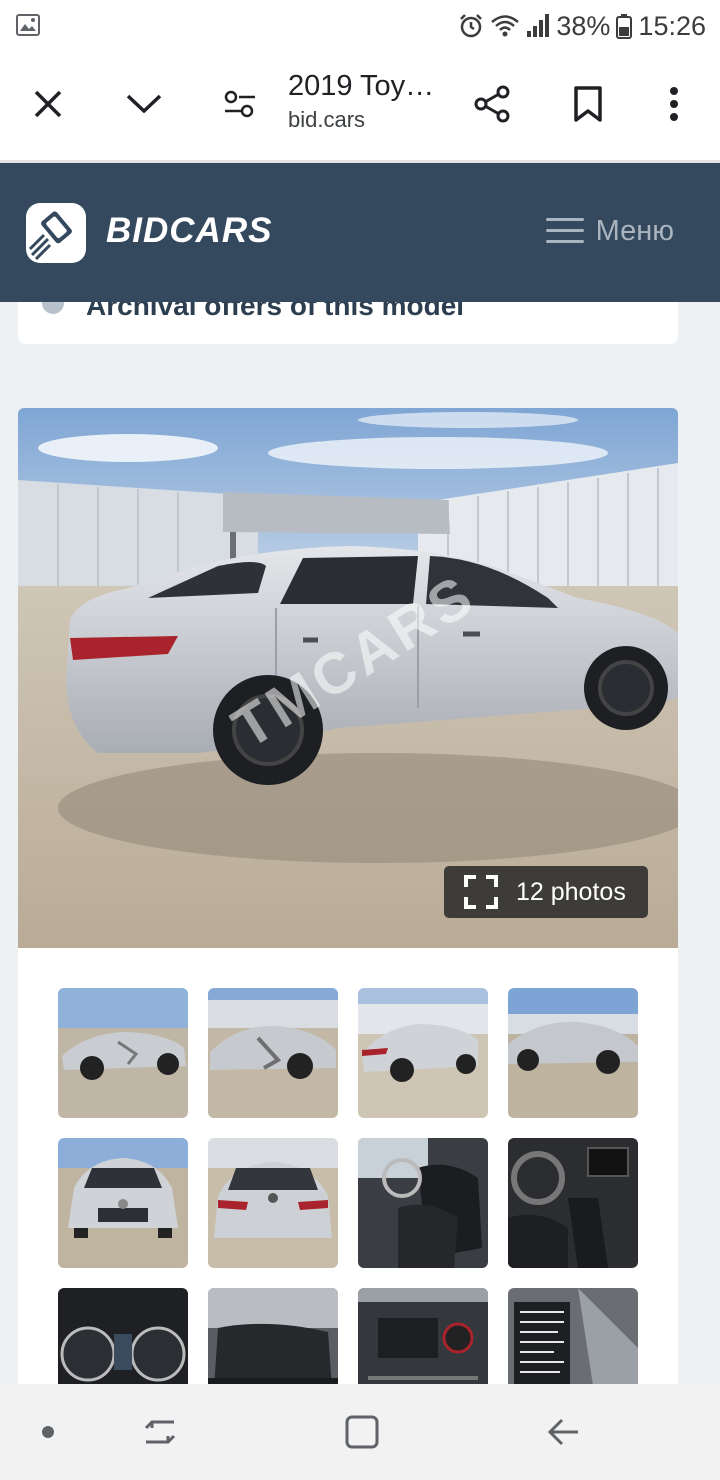 The height and width of the screenshot is (1480, 720). Describe the element at coordinates (423, 1053) in the screenshot. I see `thumbnail-rear-quarter` at that location.